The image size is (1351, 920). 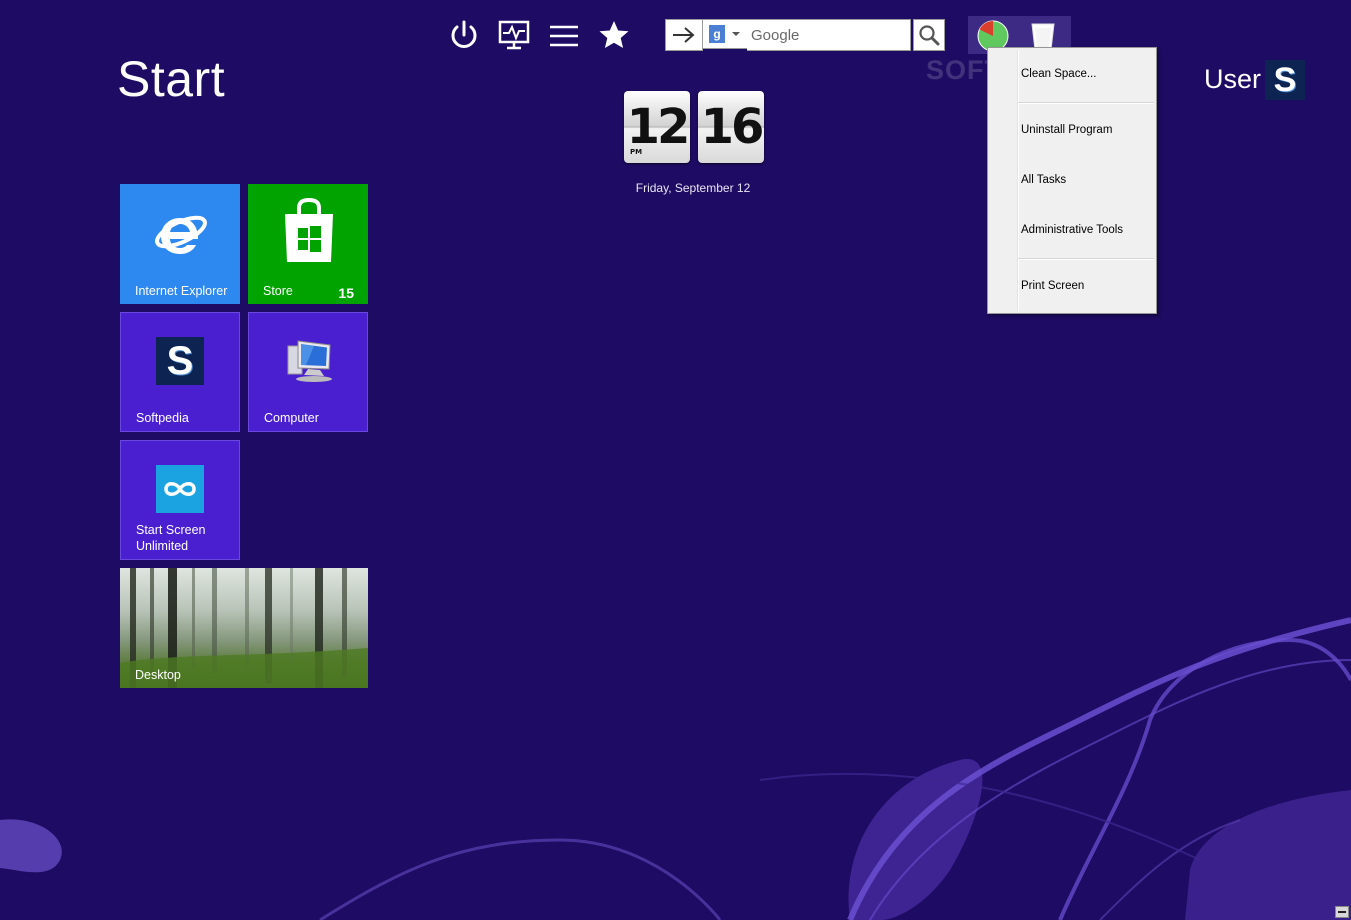 I want to click on search-icon, so click(x=929, y=35).